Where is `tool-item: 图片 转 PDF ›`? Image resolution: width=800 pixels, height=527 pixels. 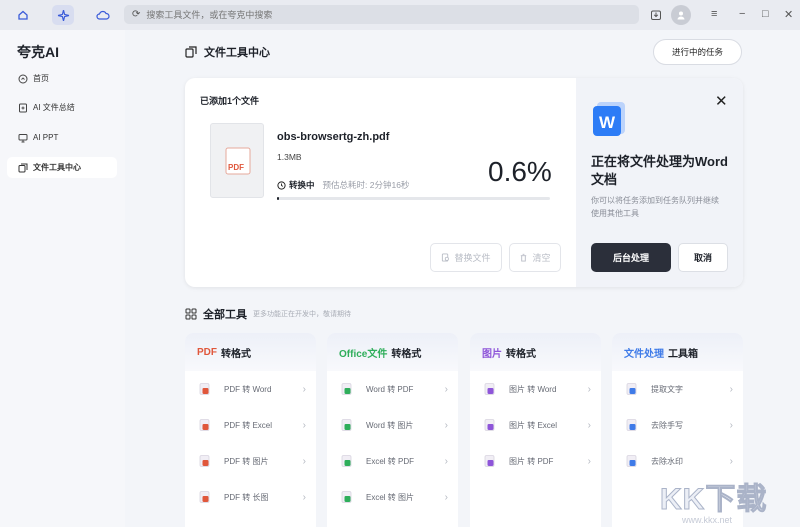 tool-item: 图片 转 PDF › is located at coordinates (535, 461).